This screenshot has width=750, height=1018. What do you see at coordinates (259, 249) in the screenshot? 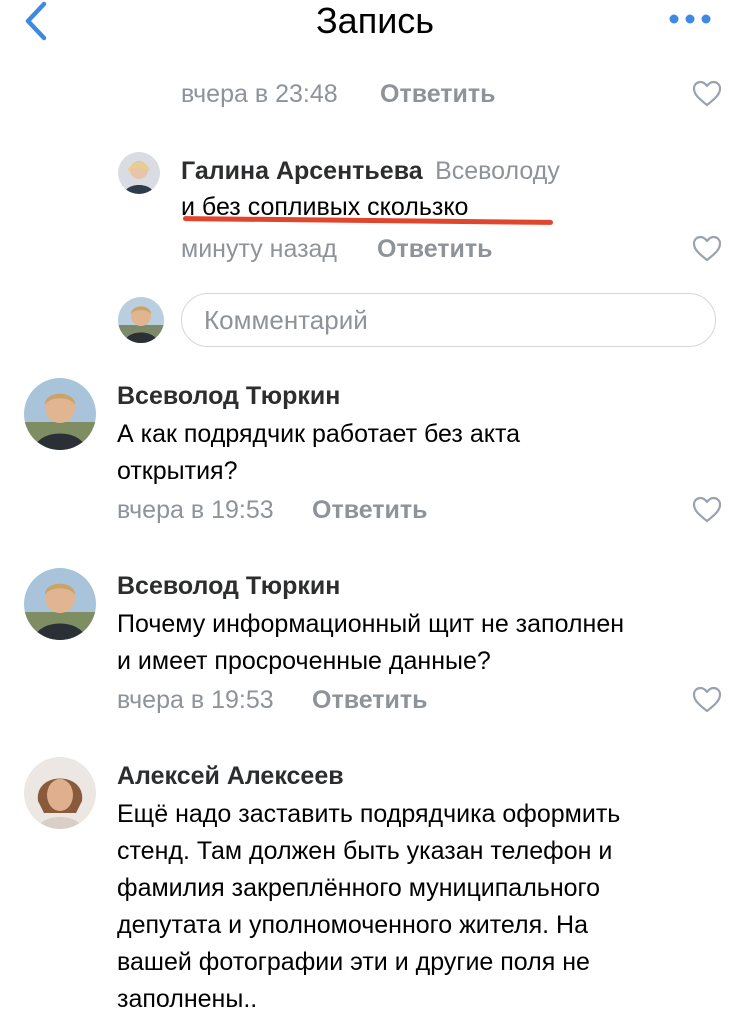
I see `comment-time: минуту назад` at bounding box center [259, 249].